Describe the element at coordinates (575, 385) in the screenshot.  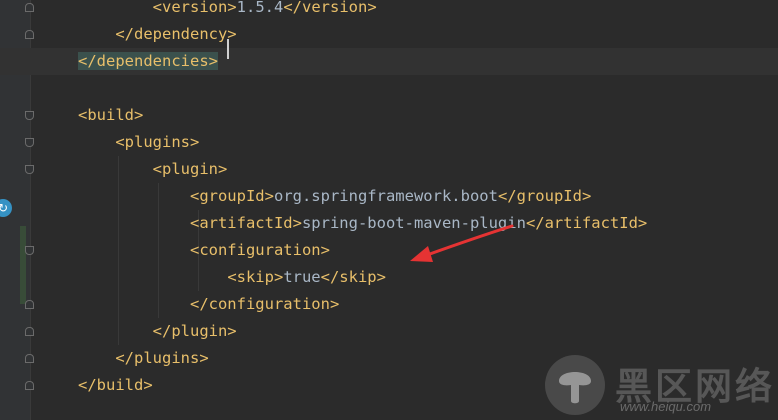
I see `mushroom-logo-icon` at that location.